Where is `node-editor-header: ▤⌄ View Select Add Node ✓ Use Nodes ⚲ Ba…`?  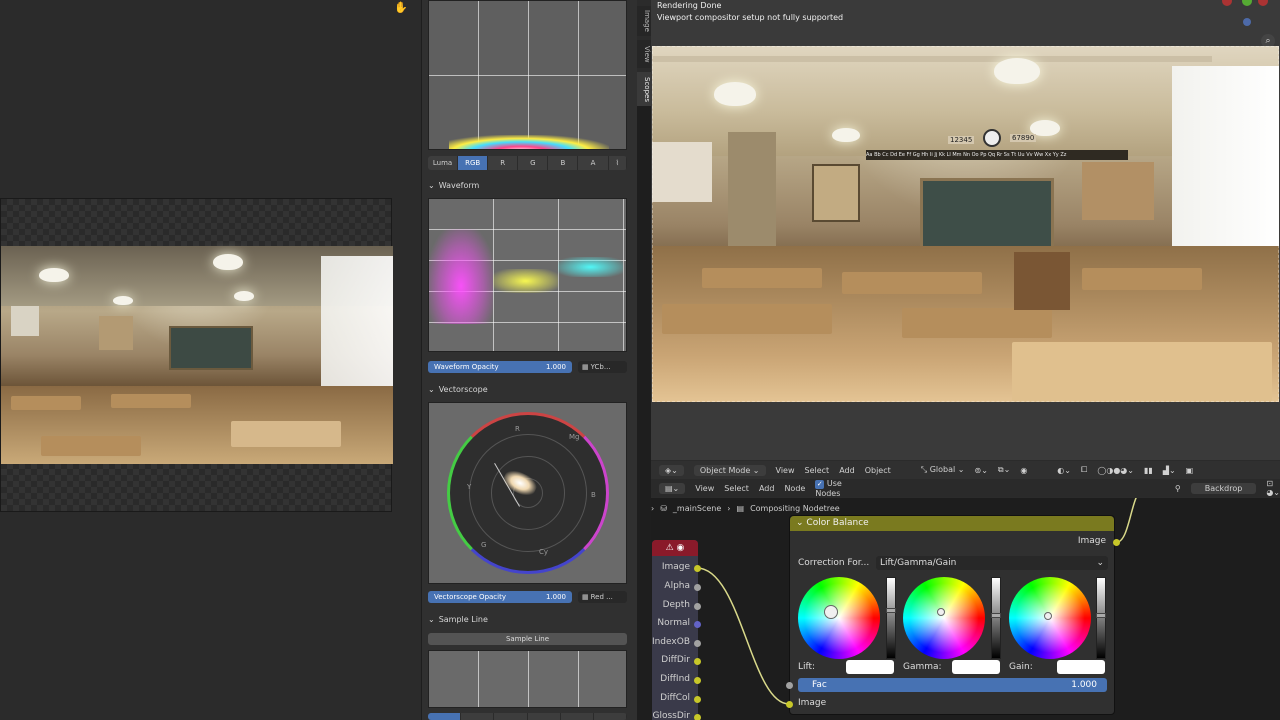 node-editor-header: ▤⌄ View Select Add Node ✓ Use Nodes ⚲ Ba… is located at coordinates (965, 488).